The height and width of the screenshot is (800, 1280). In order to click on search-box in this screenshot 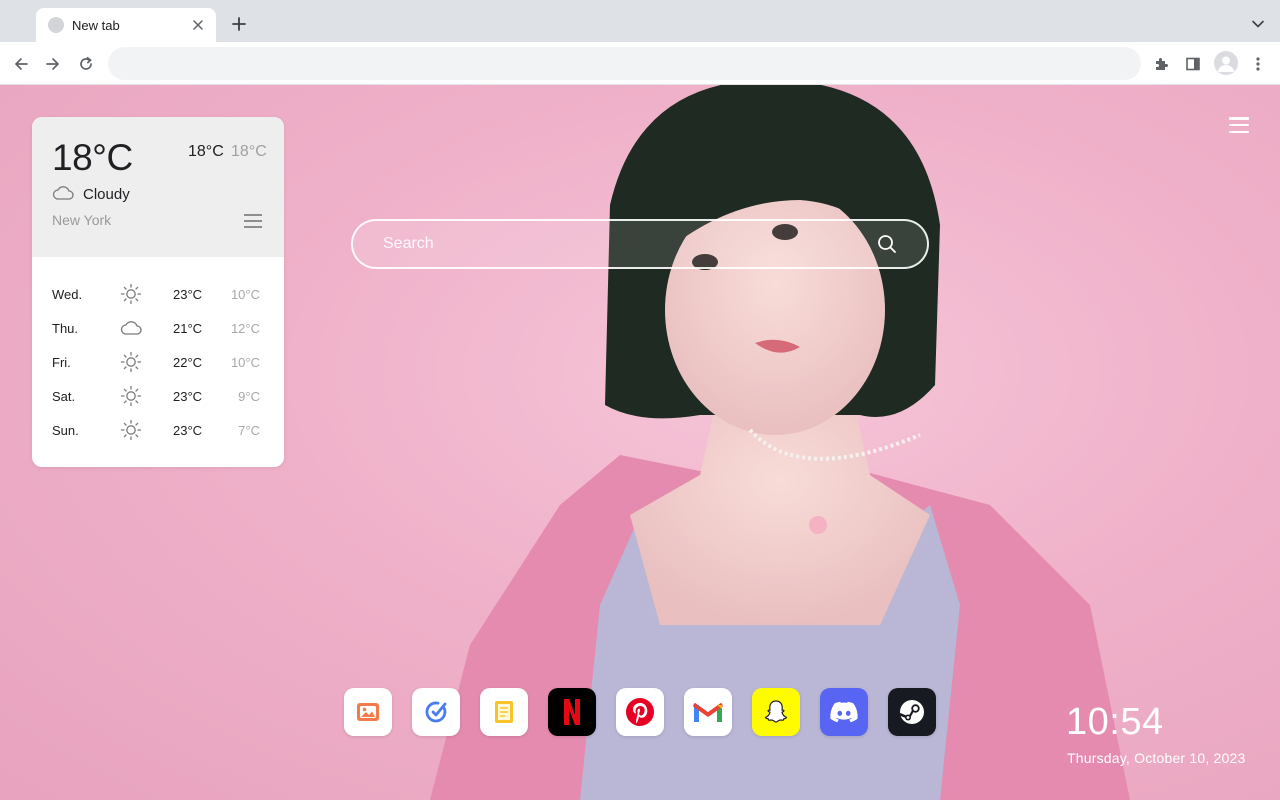, I will do `click(640, 244)`.